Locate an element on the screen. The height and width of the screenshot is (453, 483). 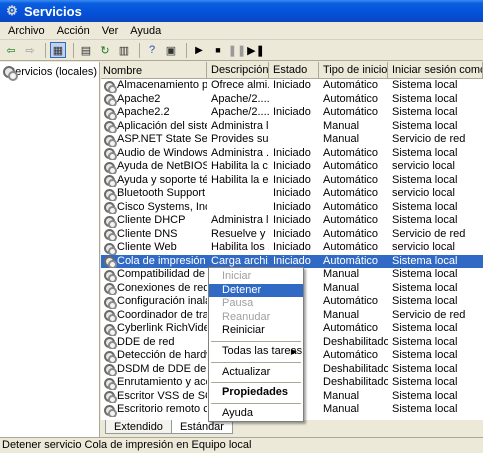
tree-item-services-local: Servicios (locales) is located at coordinates (49, 71).